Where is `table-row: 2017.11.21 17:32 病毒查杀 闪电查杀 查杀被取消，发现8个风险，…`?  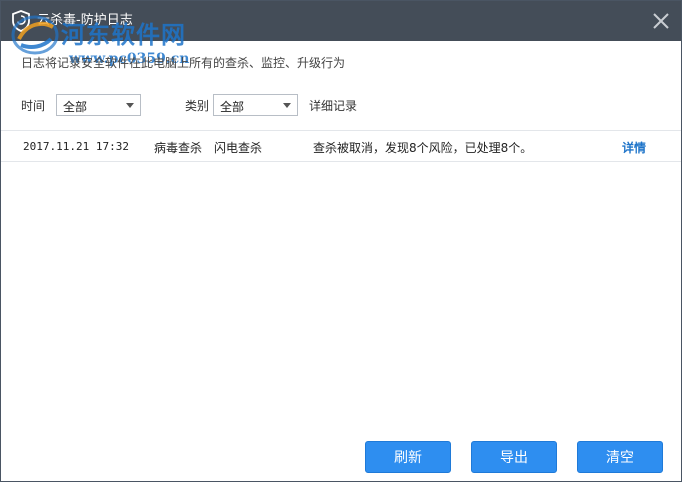 table-row: 2017.11.21 17:32 病毒查杀 闪电查杀 查杀被取消，发现8个风险，… is located at coordinates (341, 146).